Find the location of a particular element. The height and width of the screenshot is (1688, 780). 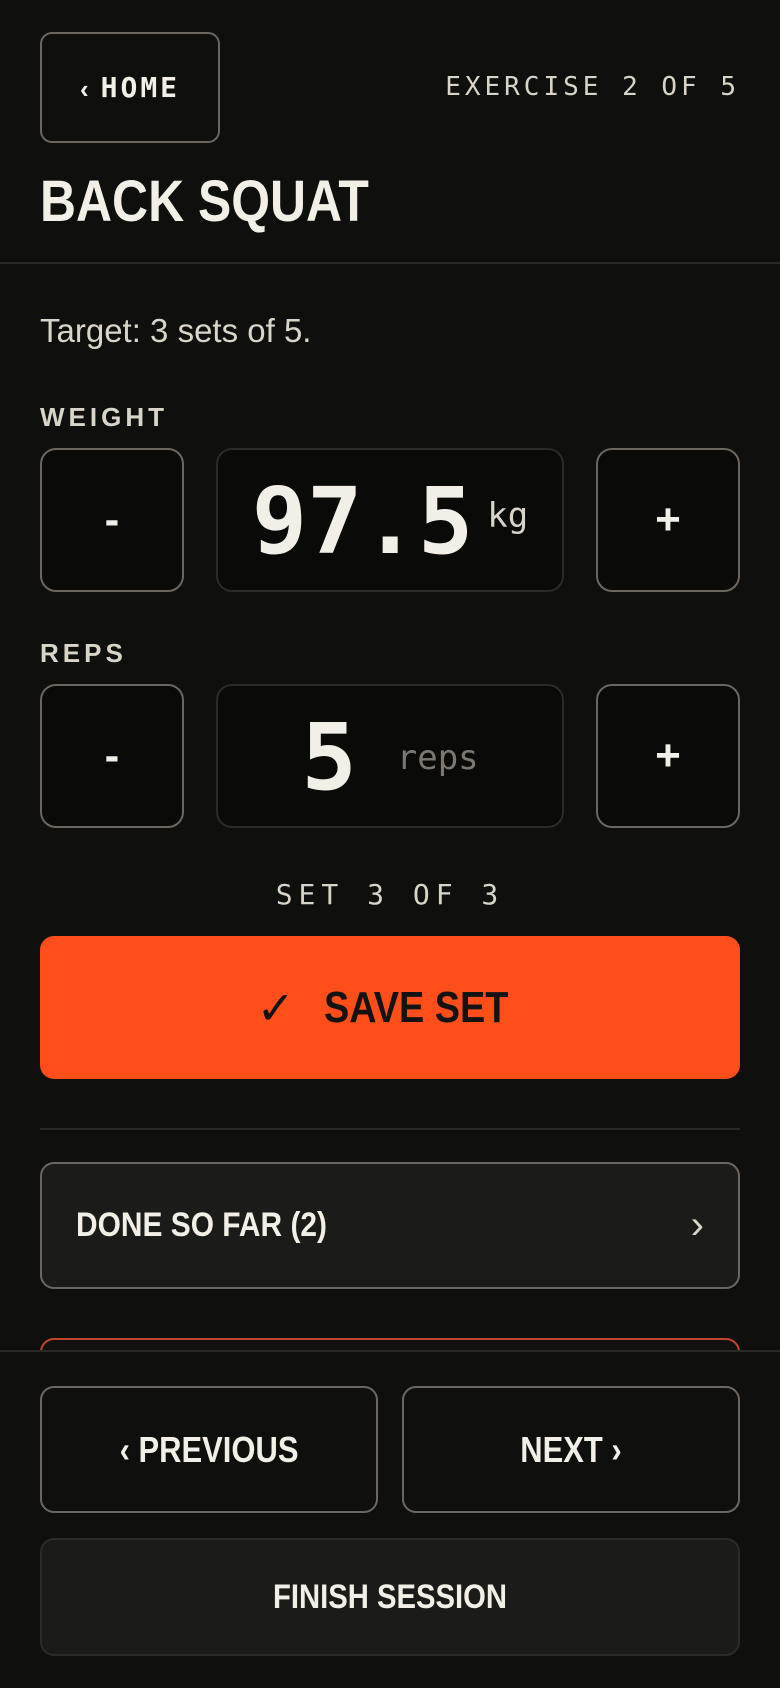

done-so-far-toggle: DONE SO FAR (2) › is located at coordinates (390, 1225).